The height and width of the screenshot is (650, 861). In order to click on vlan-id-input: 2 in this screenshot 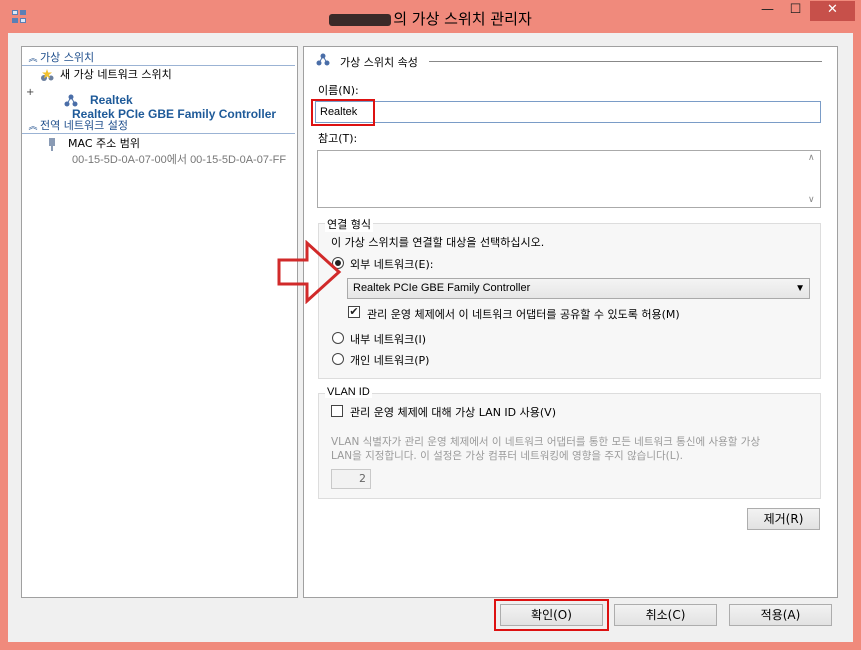, I will do `click(351, 479)`.